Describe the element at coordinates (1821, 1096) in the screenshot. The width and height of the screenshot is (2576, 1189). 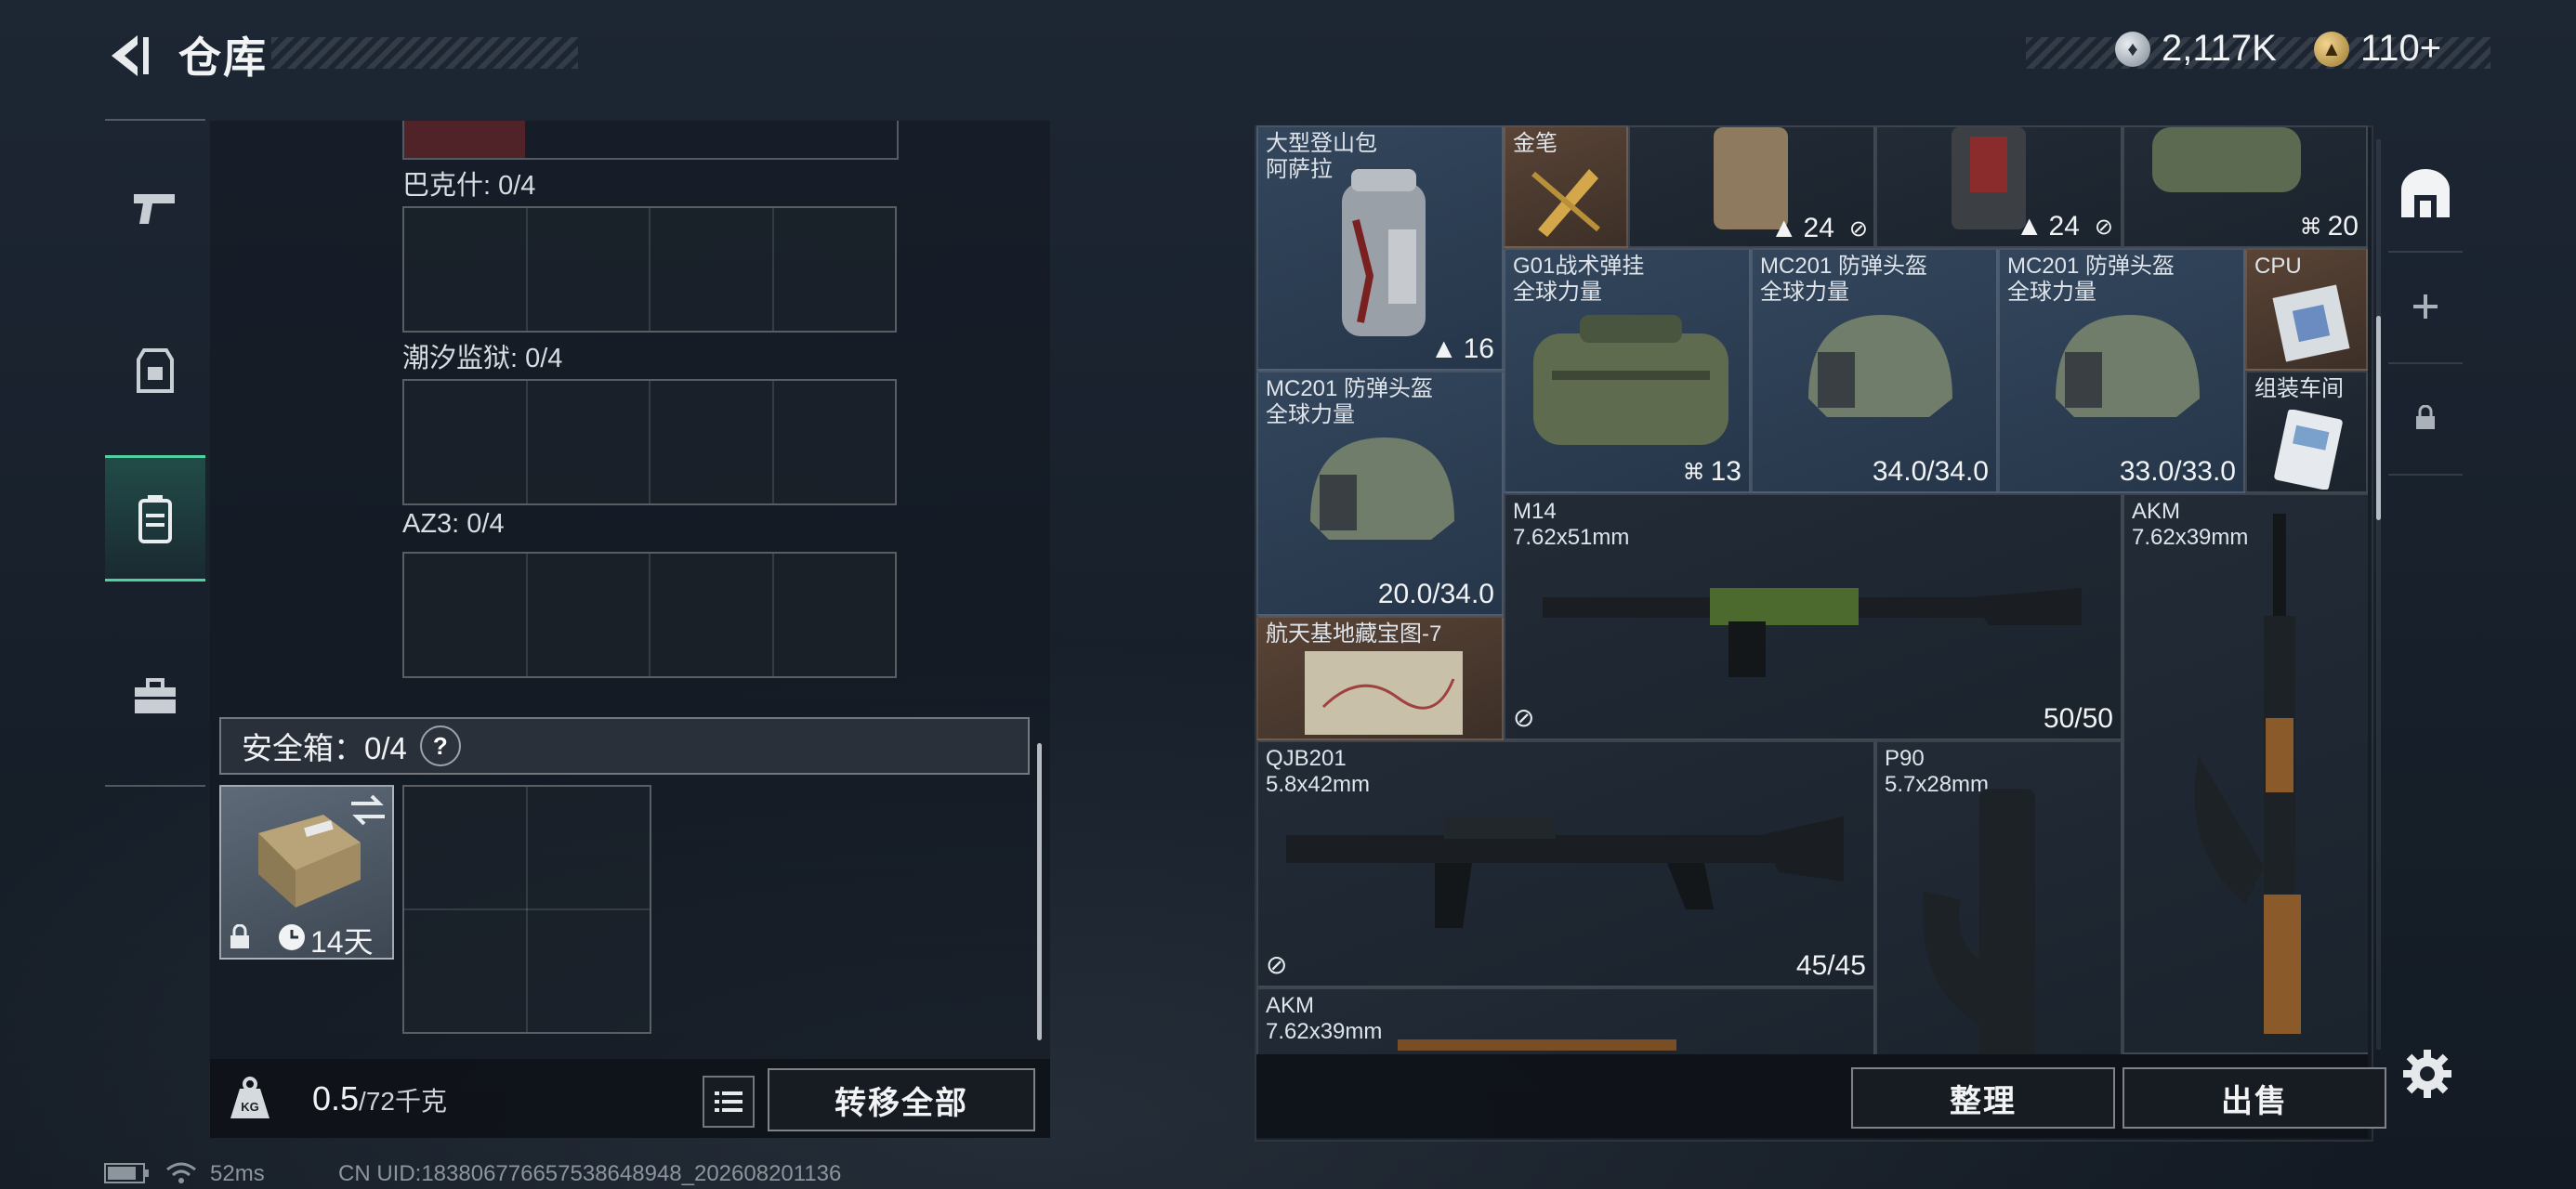
I see `inventory-bottom-bar: 整理 出售` at that location.